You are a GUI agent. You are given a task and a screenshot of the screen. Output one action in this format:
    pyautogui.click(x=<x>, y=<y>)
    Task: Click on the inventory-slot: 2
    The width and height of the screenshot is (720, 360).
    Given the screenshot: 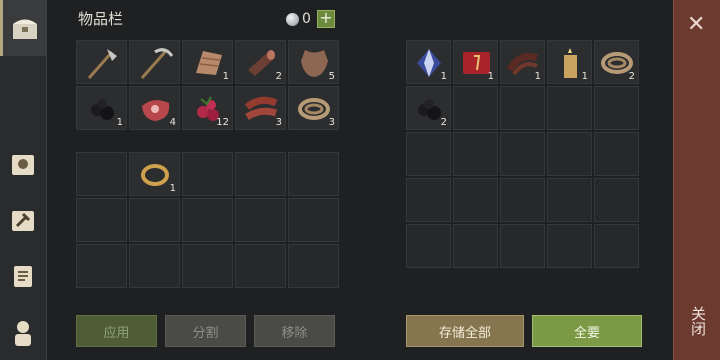 What is the action you would take?
    pyautogui.click(x=260, y=62)
    